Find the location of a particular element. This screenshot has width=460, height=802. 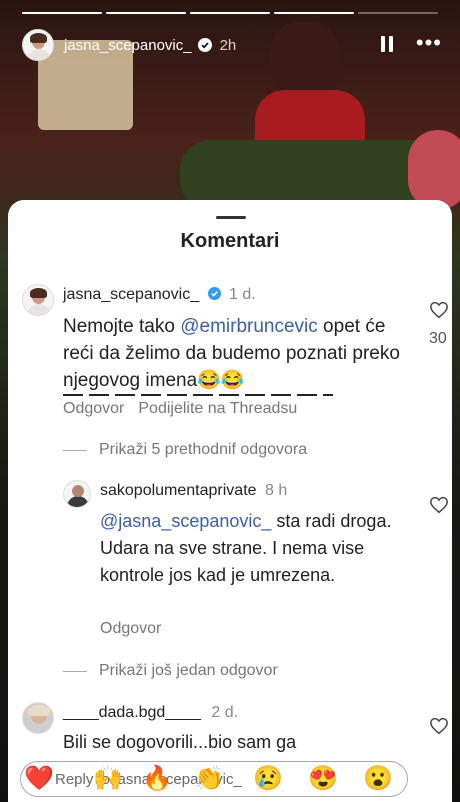

sheet-title: Komentari is located at coordinates (230, 241).